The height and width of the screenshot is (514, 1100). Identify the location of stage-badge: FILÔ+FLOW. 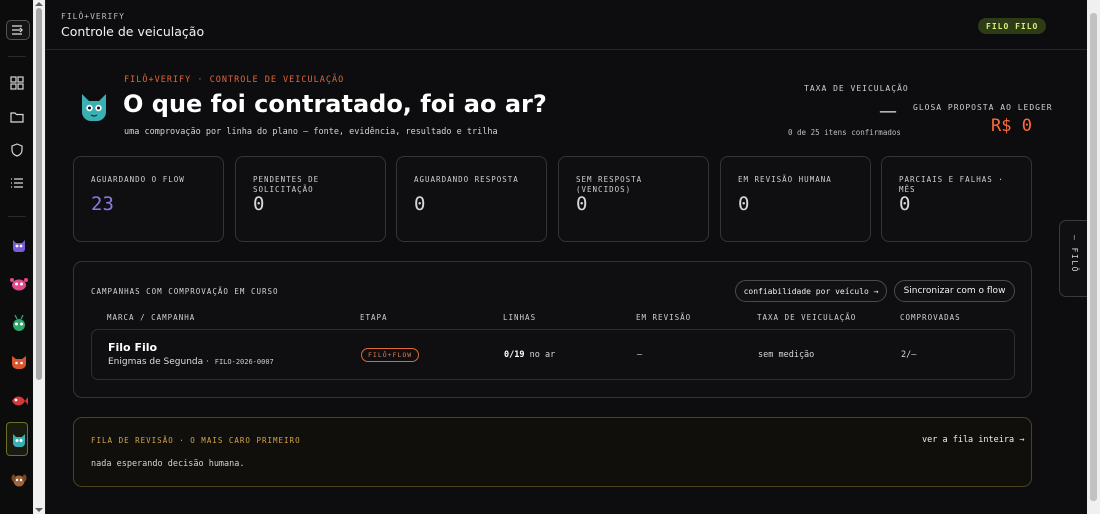
(390, 355).